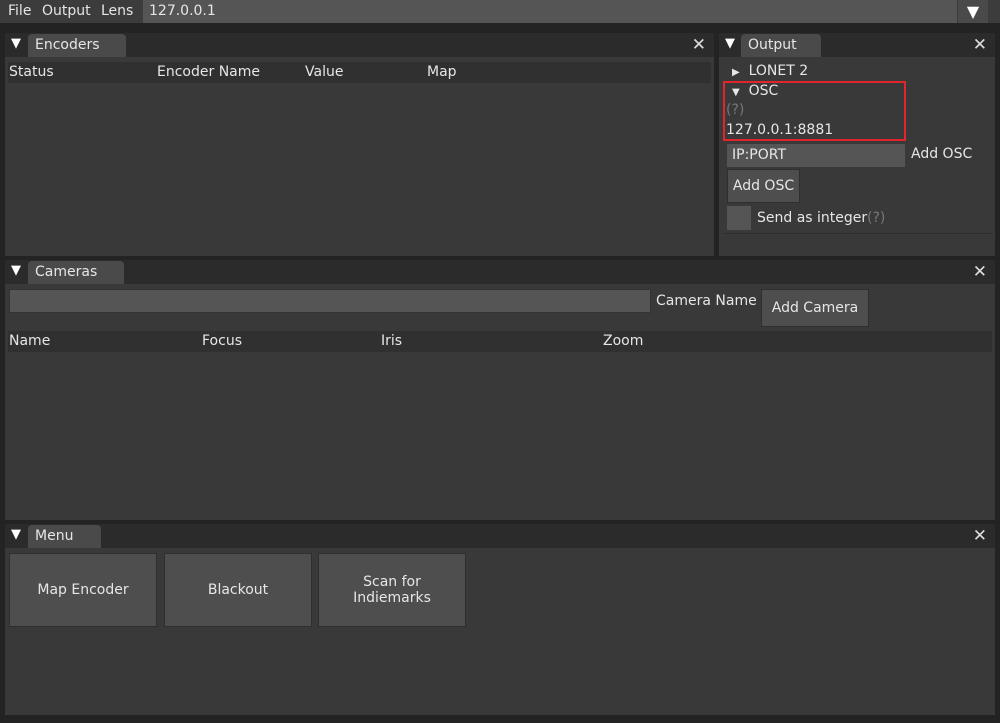 The image size is (1000, 723). I want to click on osc-label: OSC, so click(763, 91).